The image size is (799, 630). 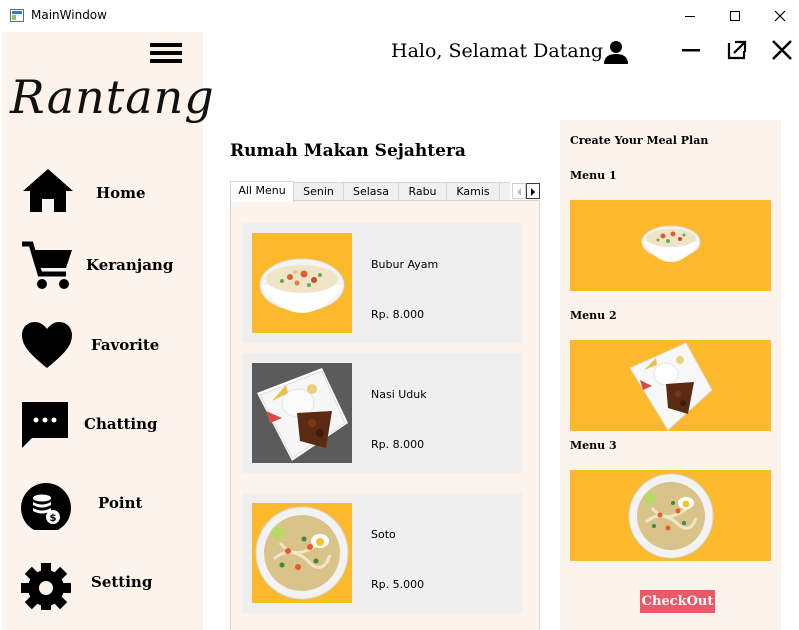 I want to click on tab-selasa: Selasa, so click(x=371, y=191).